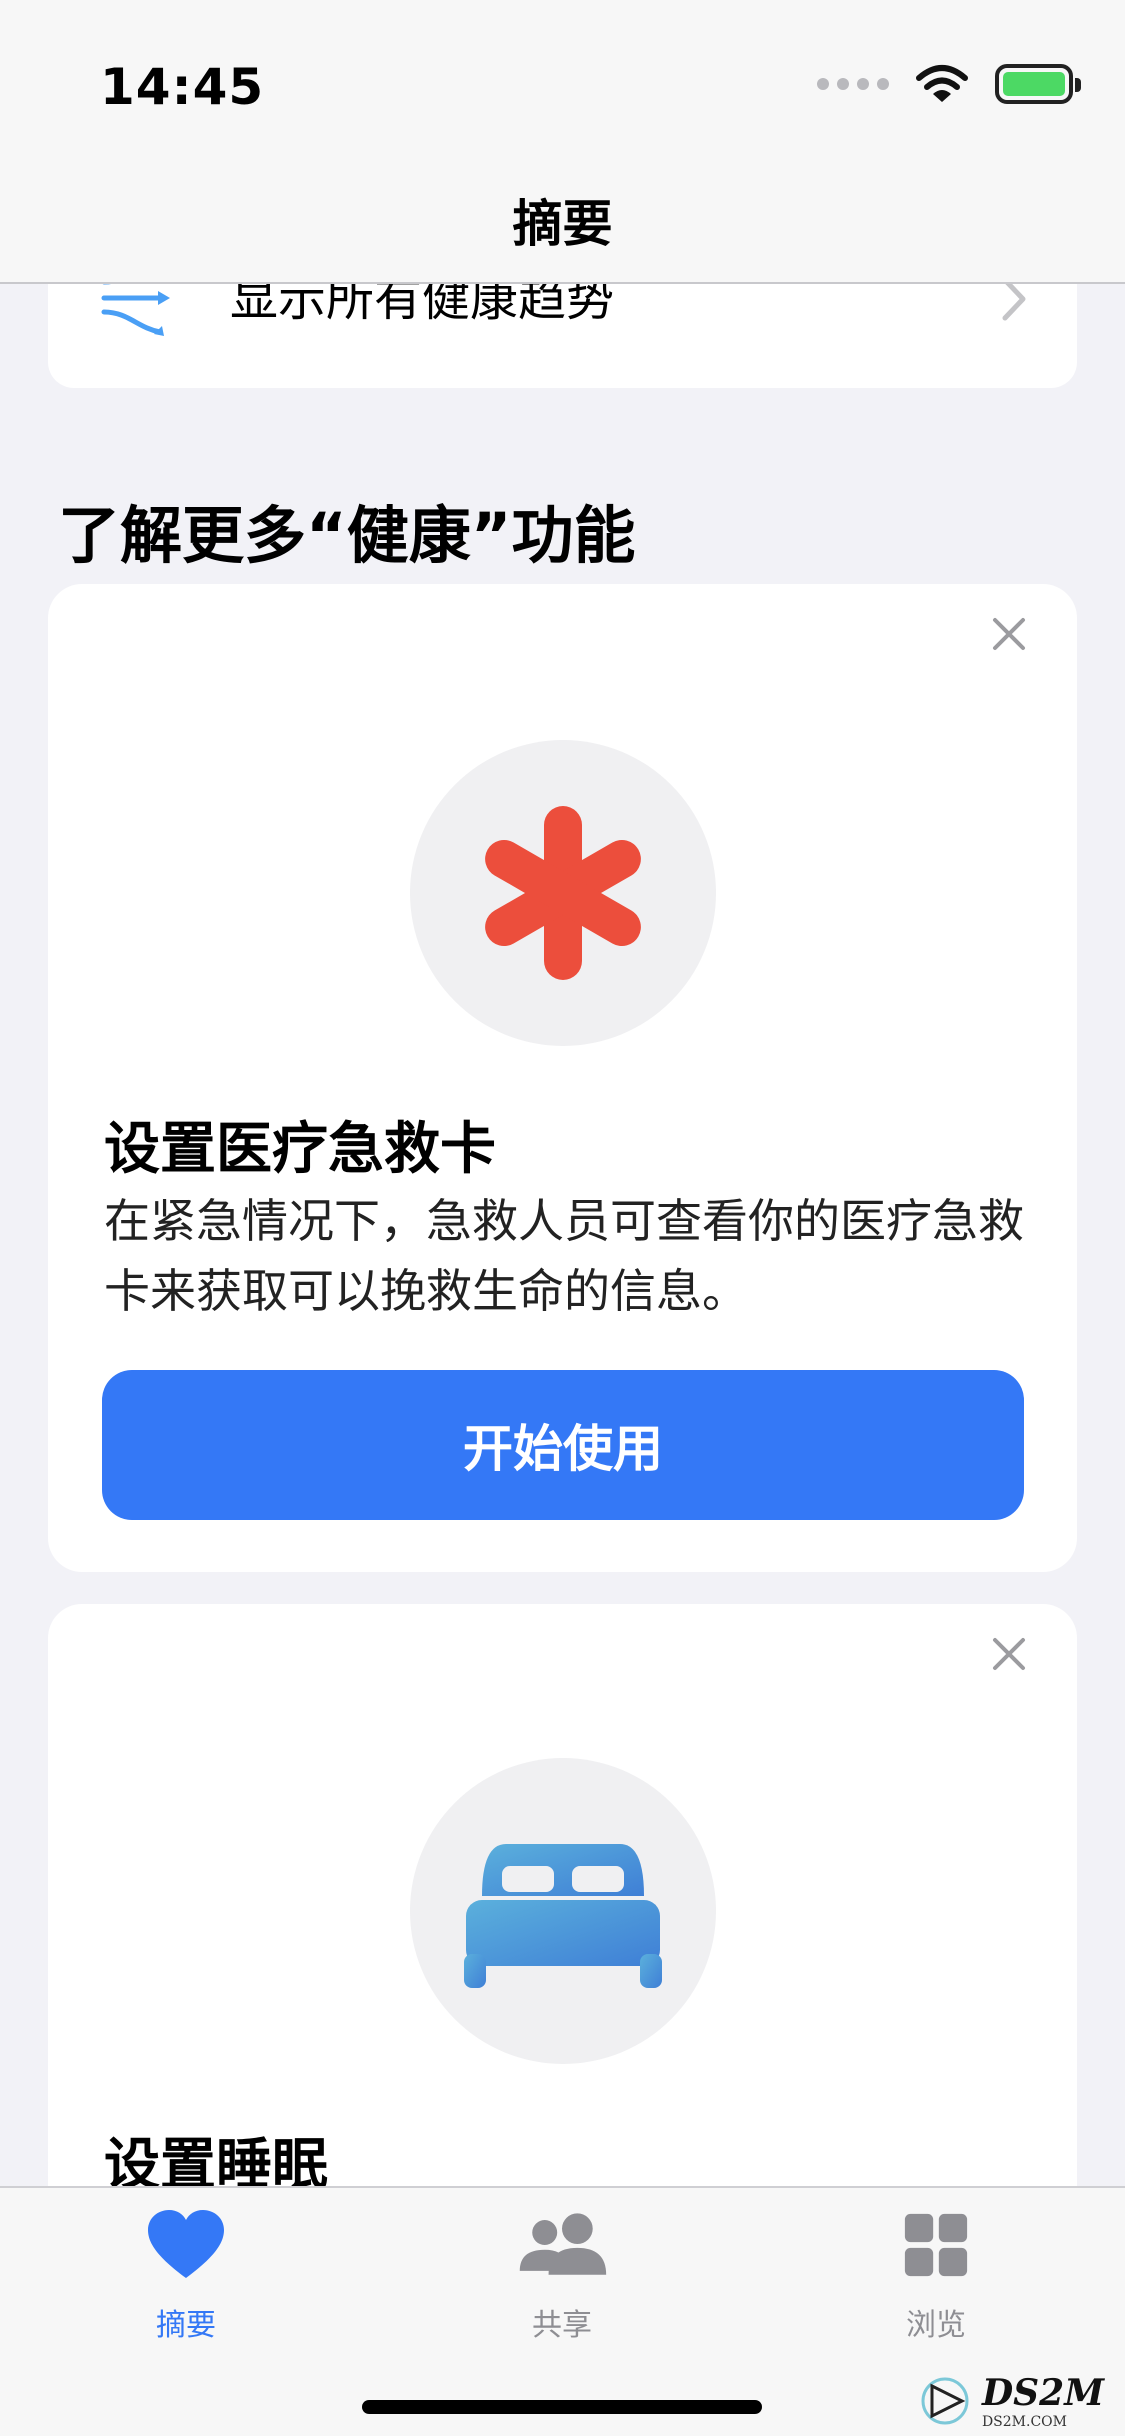  What do you see at coordinates (1043, 2393) in the screenshot?
I see `watermark-text: DS2M` at bounding box center [1043, 2393].